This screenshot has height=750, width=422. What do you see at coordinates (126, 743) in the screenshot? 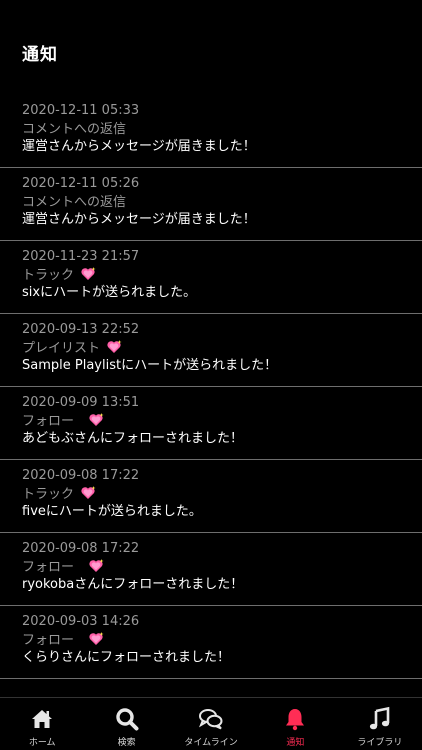
I see `tab-search-label: 検索` at bounding box center [126, 743].